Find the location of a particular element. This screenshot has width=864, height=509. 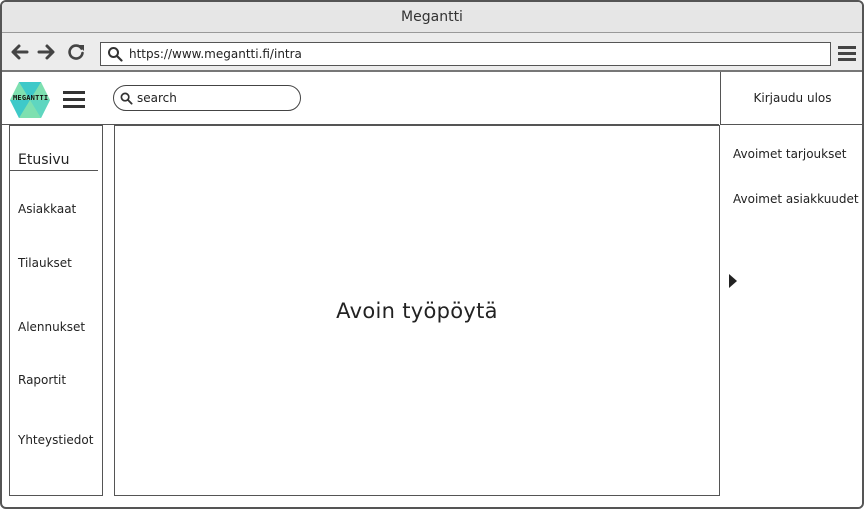

right-panel: Avoimet tarjoukset Avoimet asiakkuudet is located at coordinates (791, 316).